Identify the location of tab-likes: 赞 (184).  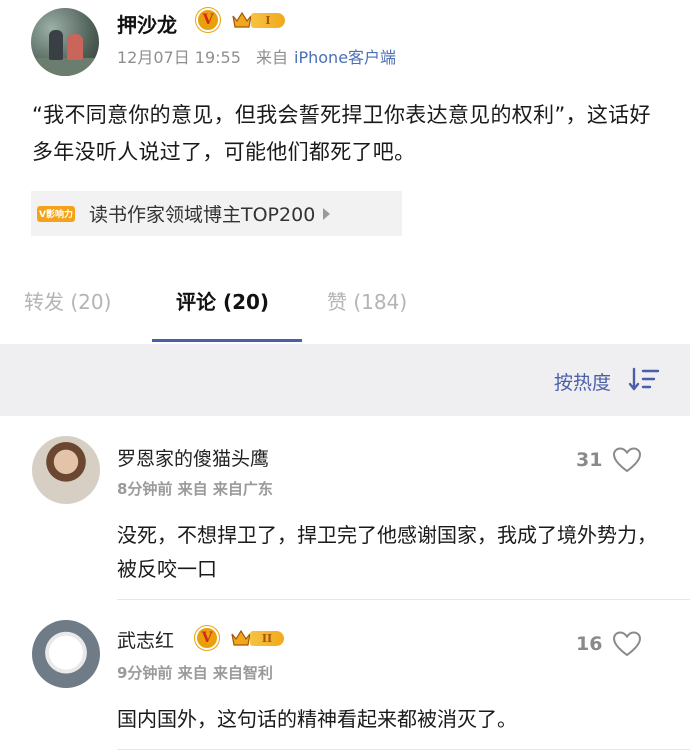
(367, 300).